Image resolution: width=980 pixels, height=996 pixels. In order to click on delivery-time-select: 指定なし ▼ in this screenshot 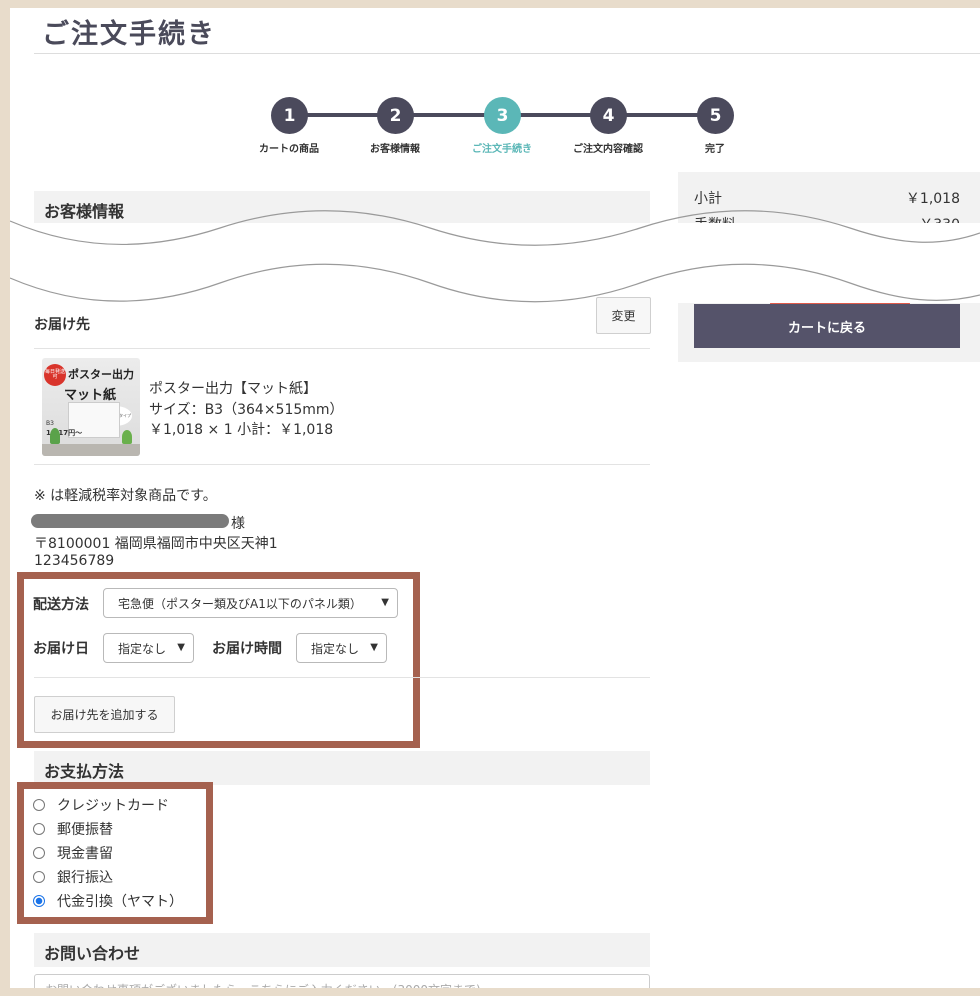, I will do `click(341, 648)`.